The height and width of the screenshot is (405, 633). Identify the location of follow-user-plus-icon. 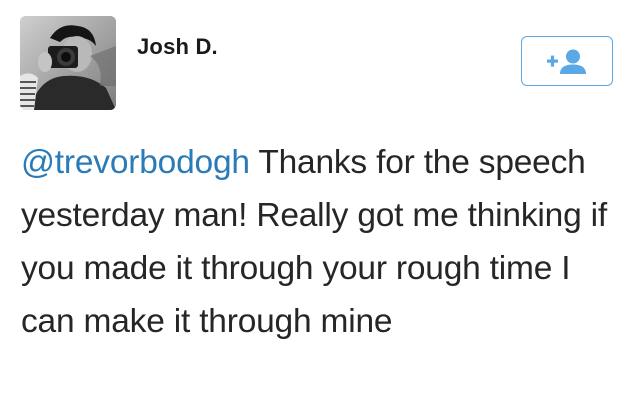
(566, 61).